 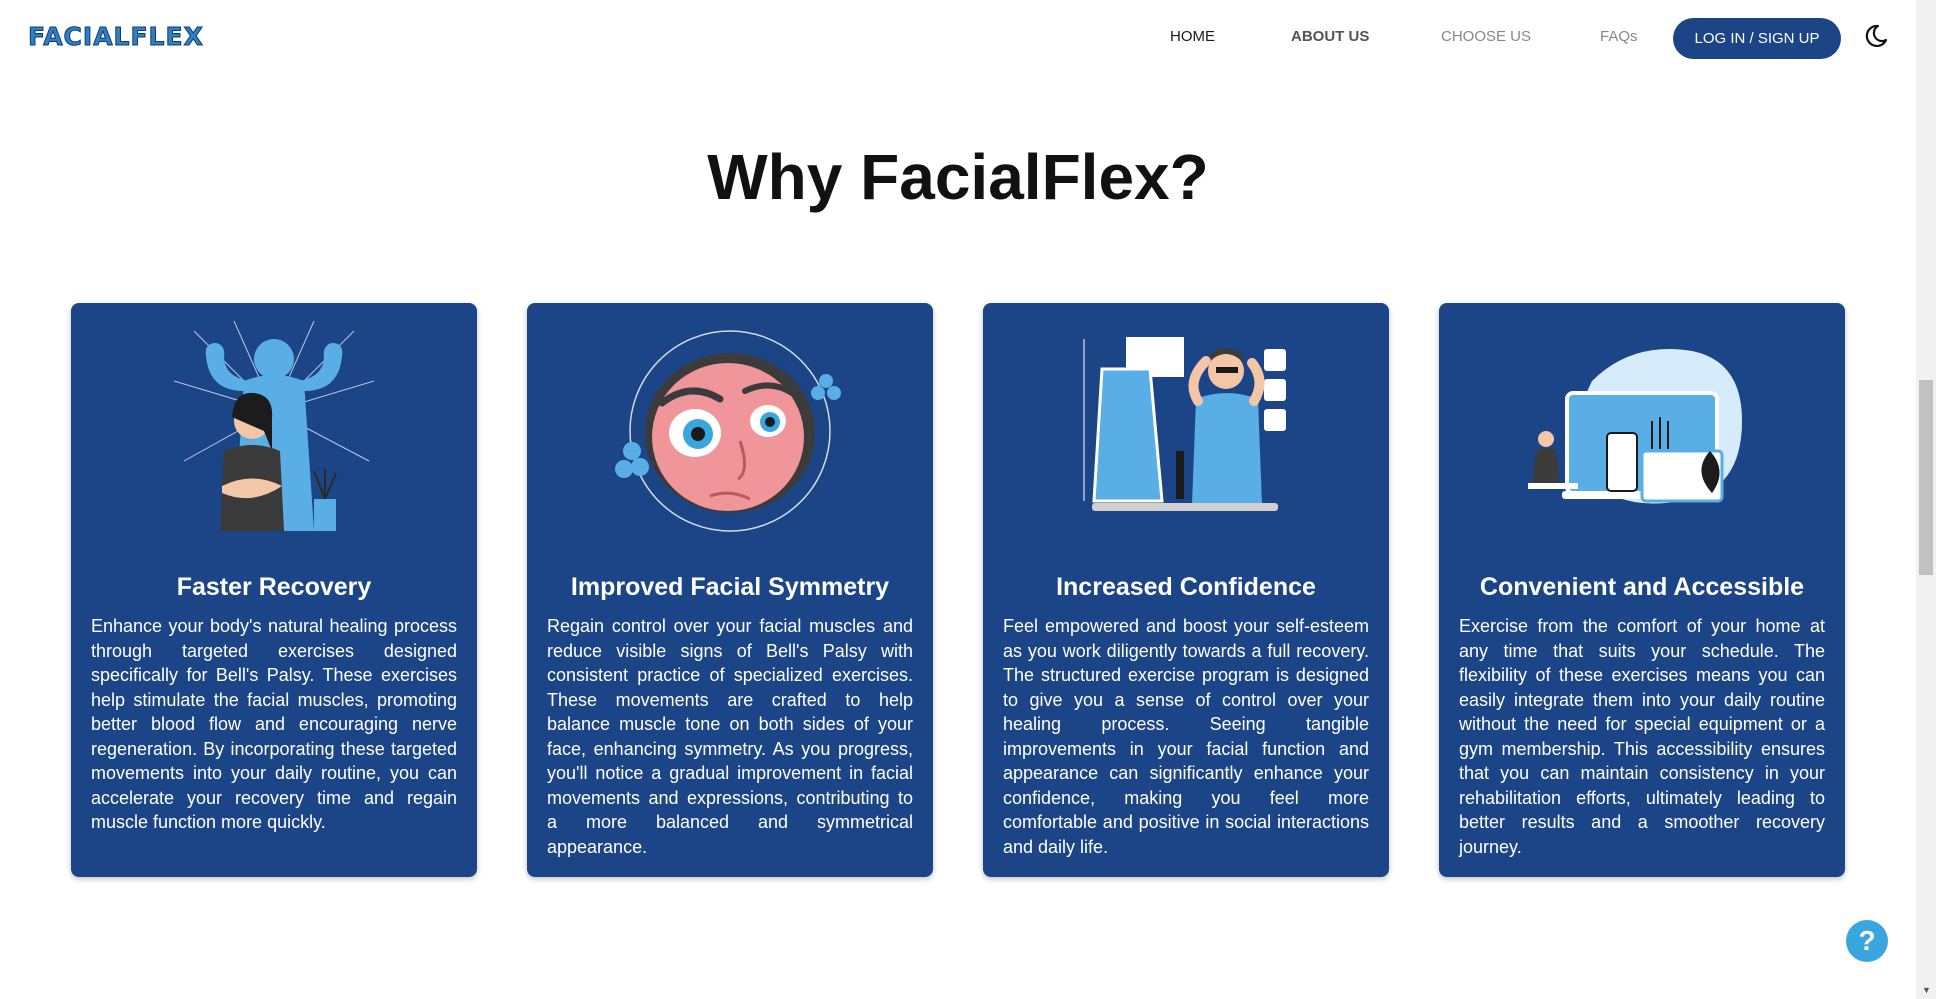 I want to click on nav-link-choose-us: CHOOSE US, so click(x=1486, y=36).